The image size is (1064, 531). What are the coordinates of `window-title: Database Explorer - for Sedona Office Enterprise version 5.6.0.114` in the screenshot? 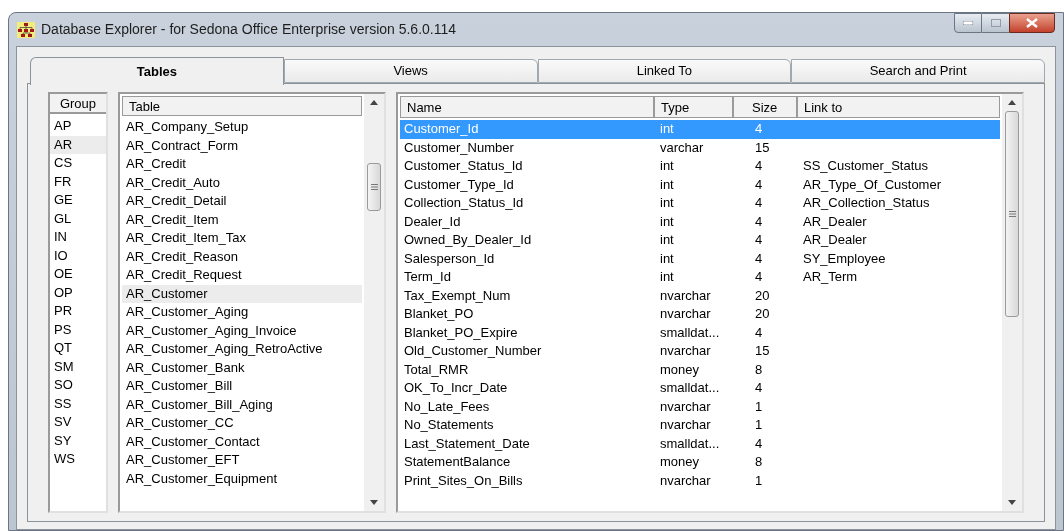 It's located at (249, 29).